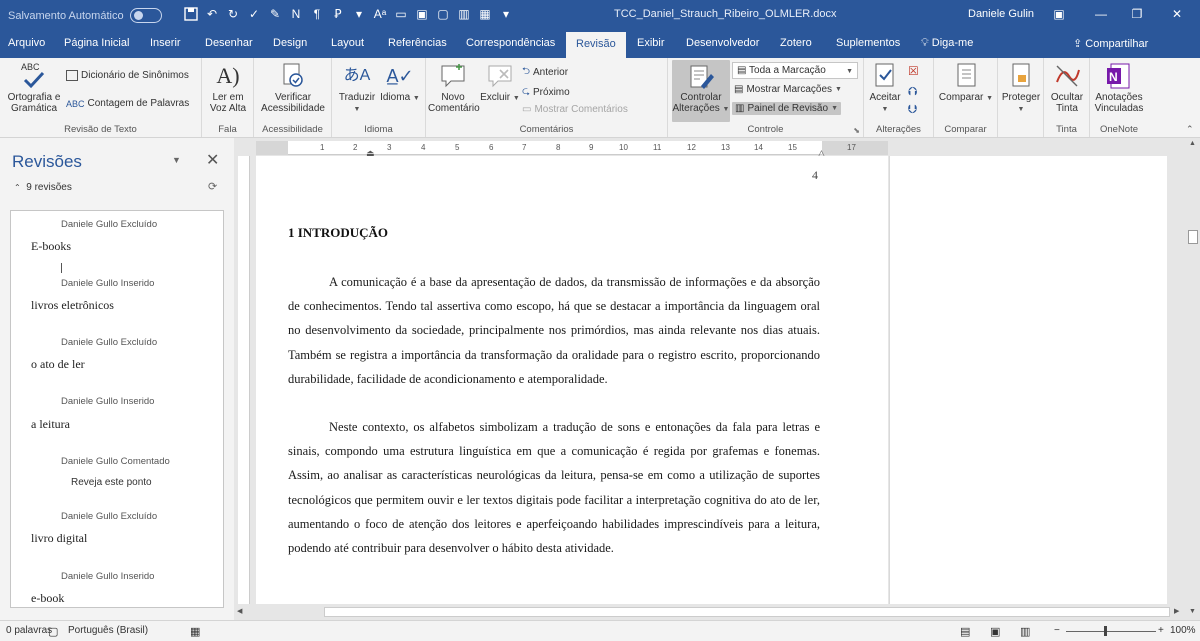 Image resolution: width=1200 pixels, height=641 pixels. What do you see at coordinates (108, 630) in the screenshot?
I see `language-status: Português (Brasil)` at bounding box center [108, 630].